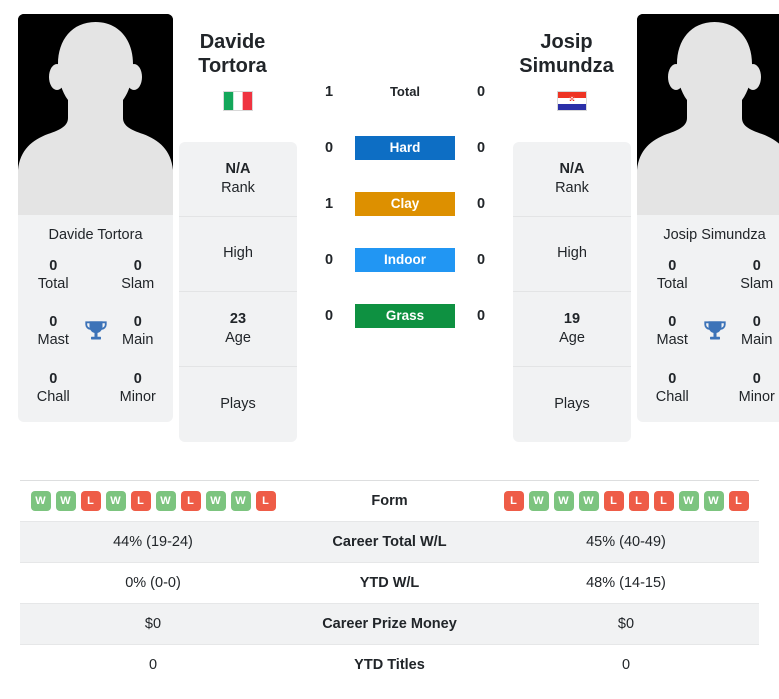 The image size is (779, 699). Describe the element at coordinates (238, 337) in the screenshot. I see `left-age-label: Age` at that location.